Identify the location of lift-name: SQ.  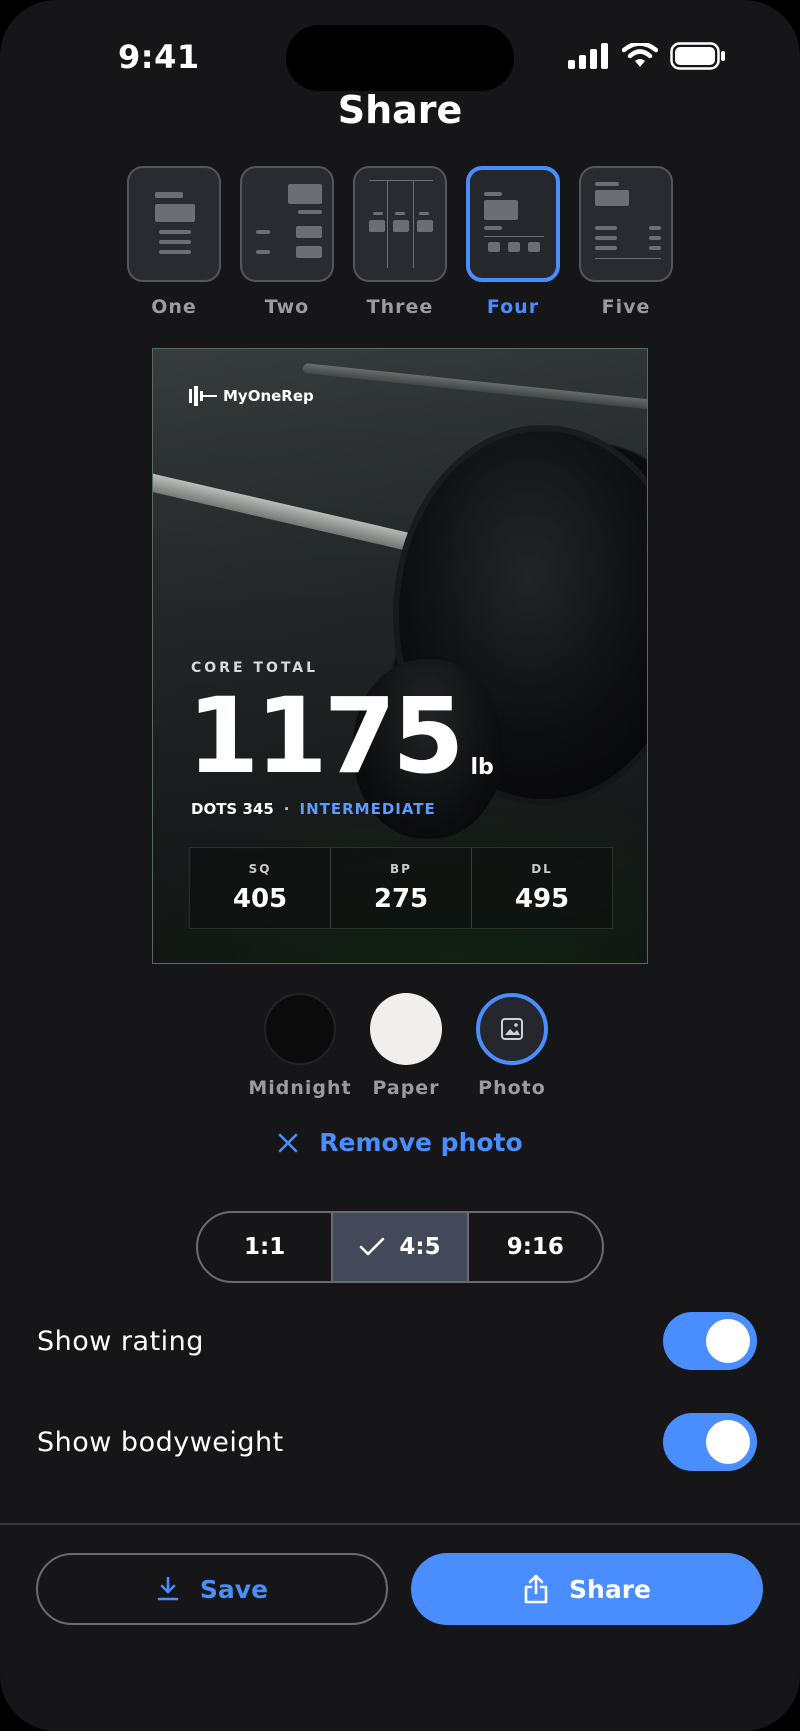
(260, 869).